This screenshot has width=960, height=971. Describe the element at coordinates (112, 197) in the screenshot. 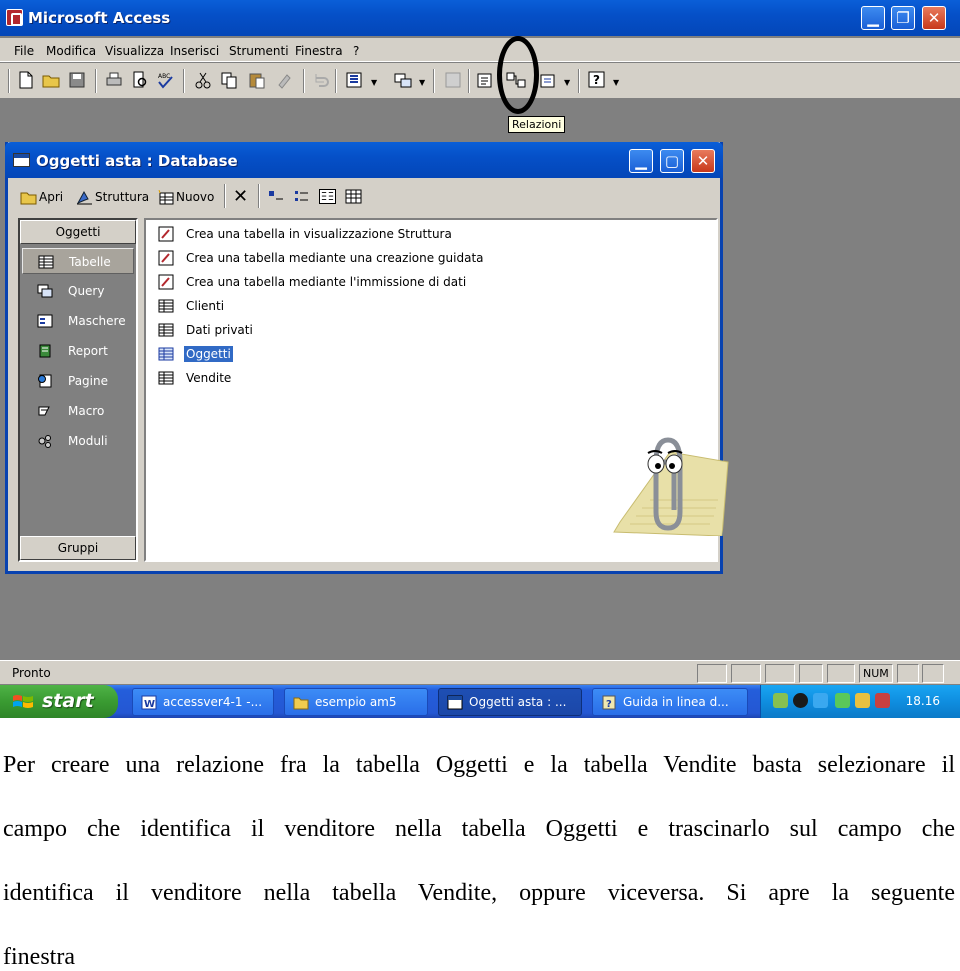

I see `design-button: Struttura` at that location.